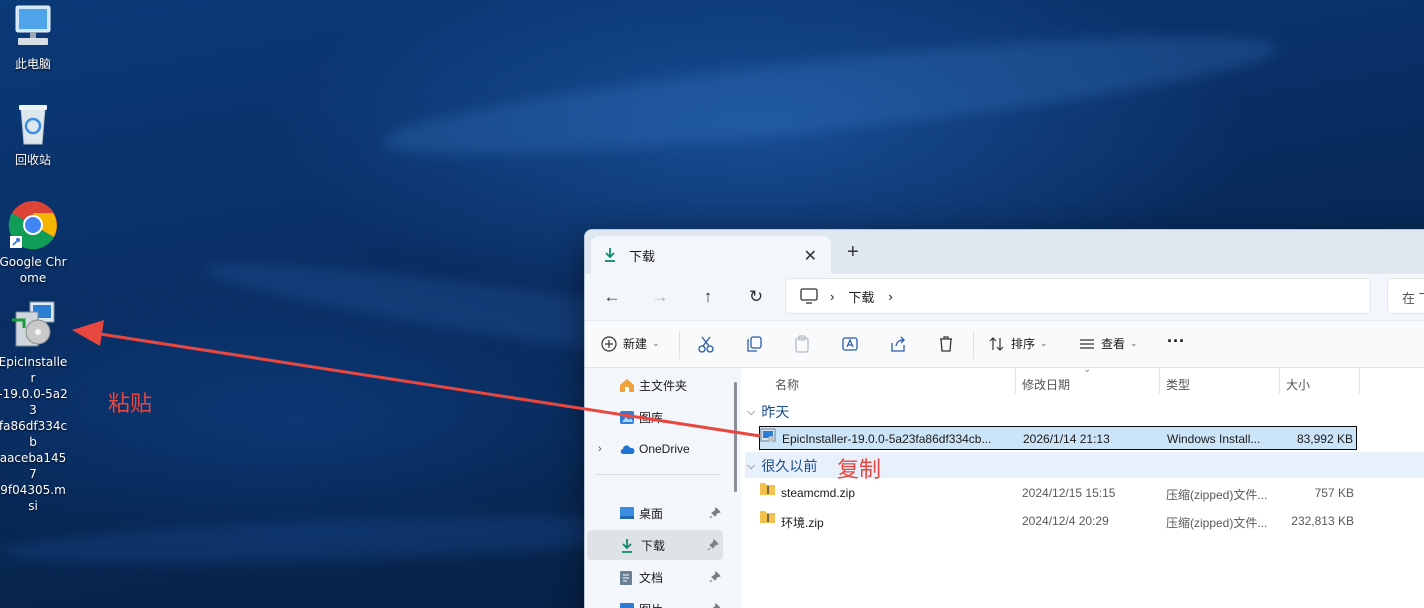 The width and height of the screenshot is (1424, 608). What do you see at coordinates (416, 379) in the screenshot?
I see `annotation-arrow` at bounding box center [416, 379].